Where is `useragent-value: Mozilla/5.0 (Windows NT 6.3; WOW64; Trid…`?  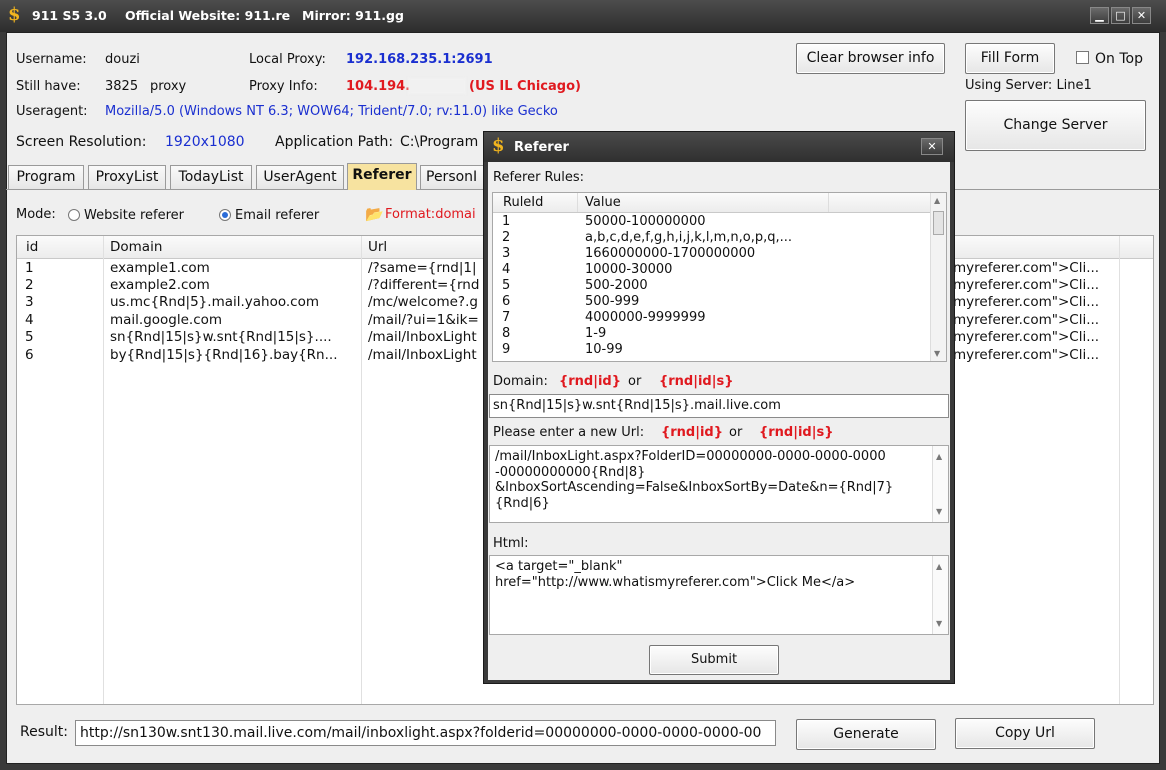
useragent-value: Mozilla/5.0 (Windows NT 6.3; WOW64; Trid… is located at coordinates (331, 111).